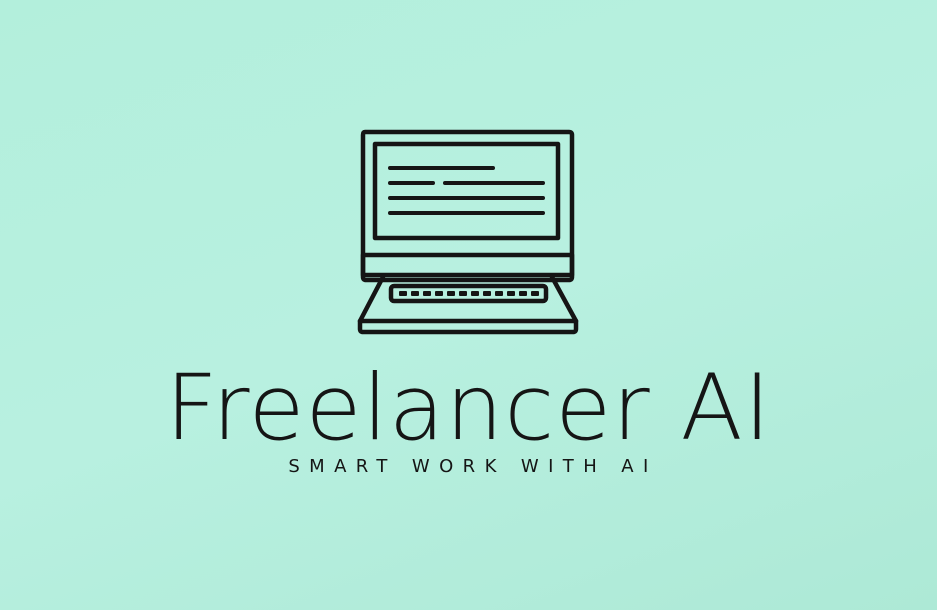 The height and width of the screenshot is (610, 937). Describe the element at coordinates (473, 466) in the screenshot. I see `tagline: SMART WORK WITH AI` at that location.